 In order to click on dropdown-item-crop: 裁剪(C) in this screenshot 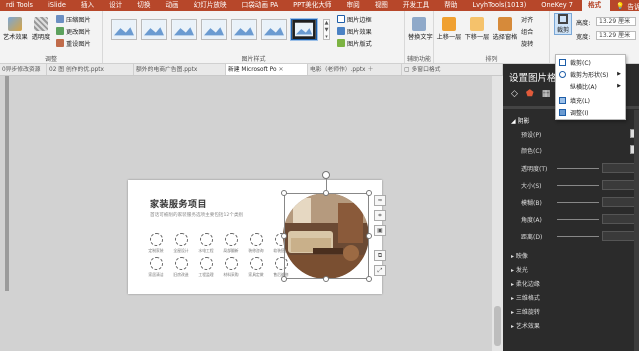, I will do `click(590, 62)`.